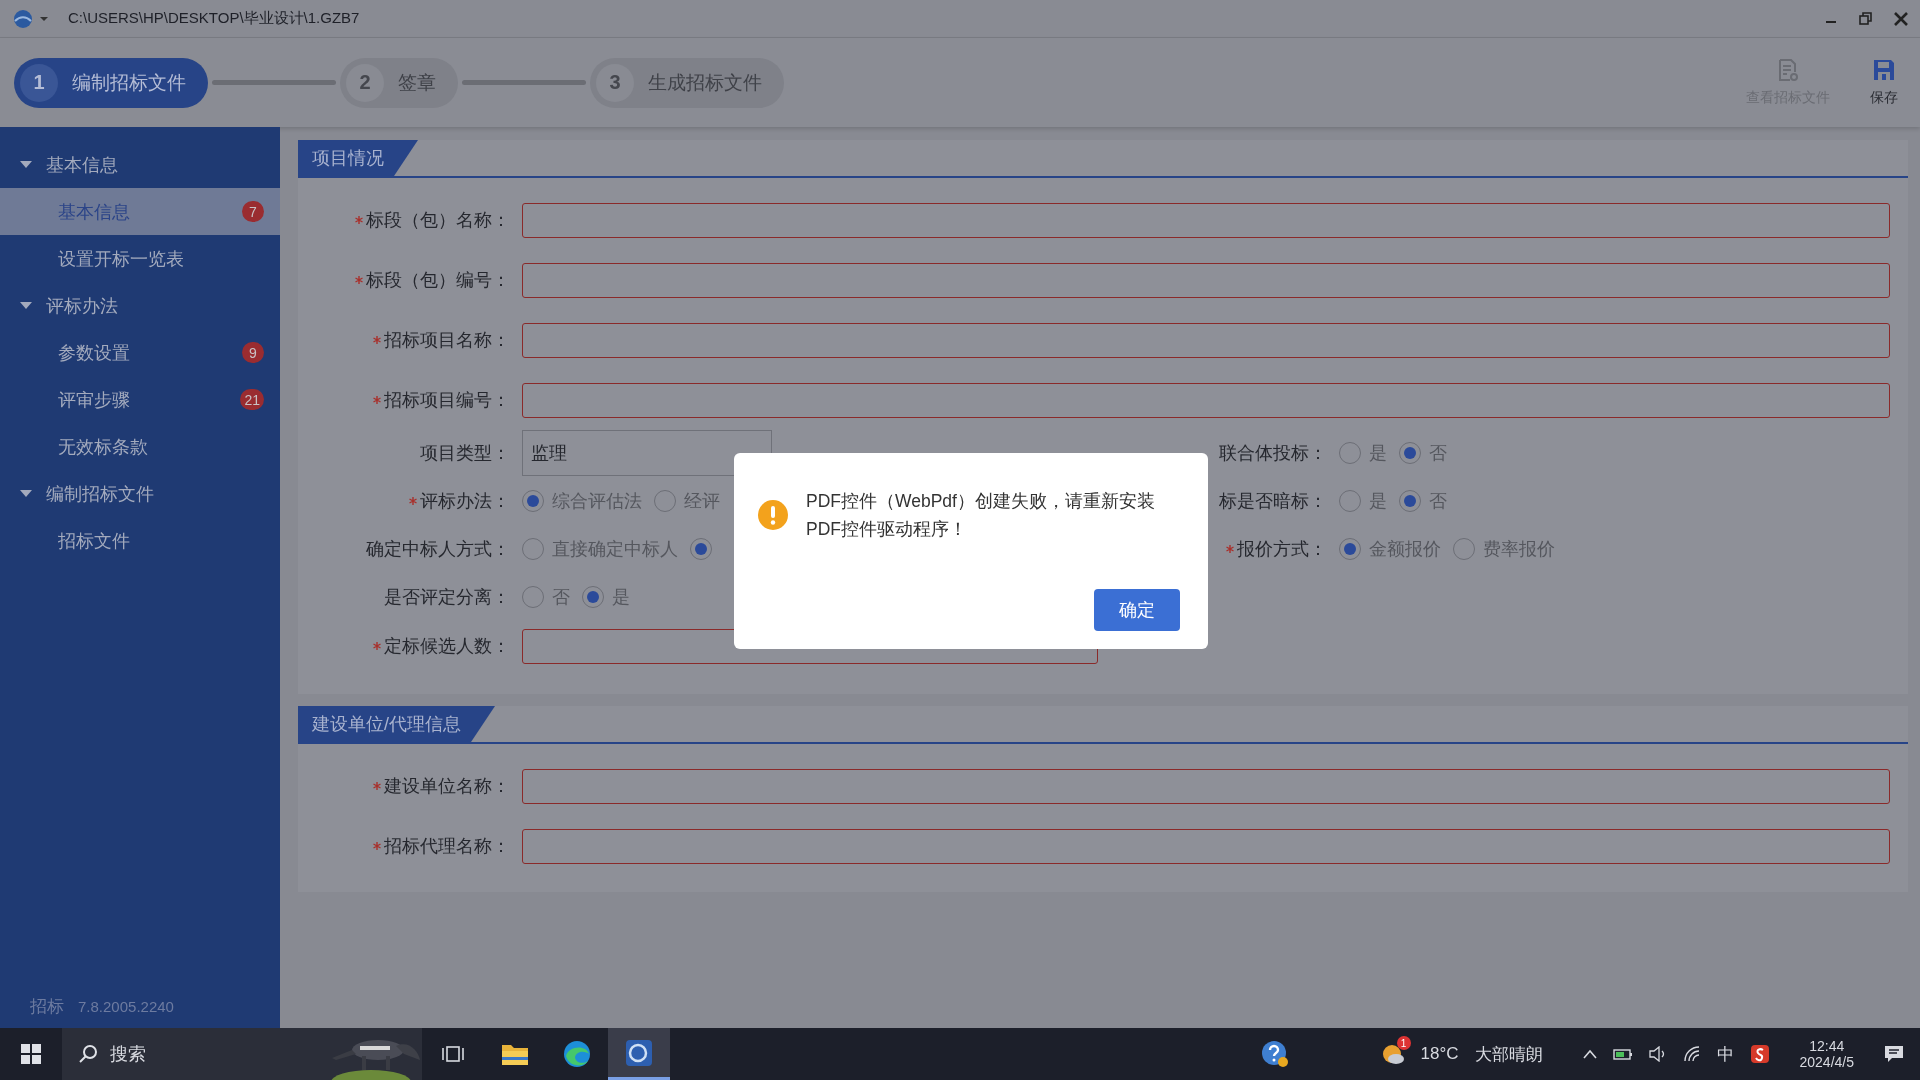  I want to click on restore-icon, so click(1865, 18).